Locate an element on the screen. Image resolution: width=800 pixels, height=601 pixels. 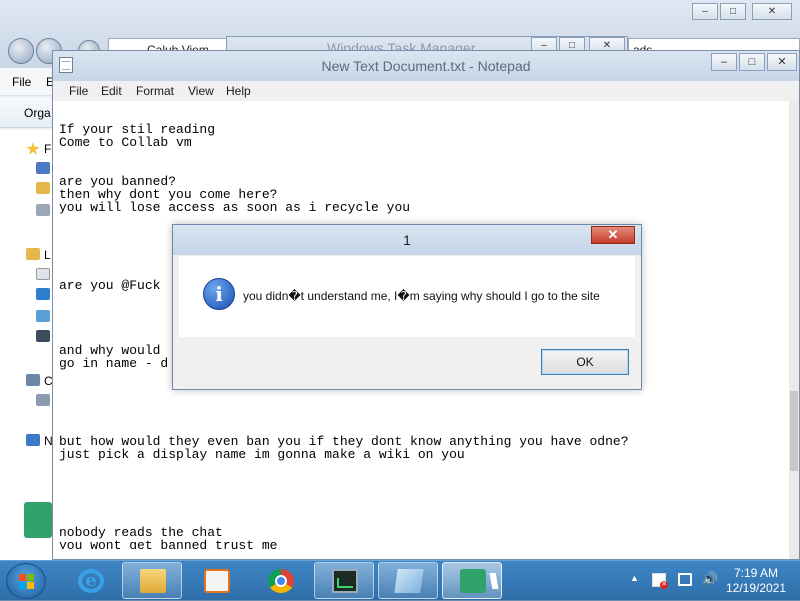
sidebar-letter-l: L is located at coordinates (47, 255).